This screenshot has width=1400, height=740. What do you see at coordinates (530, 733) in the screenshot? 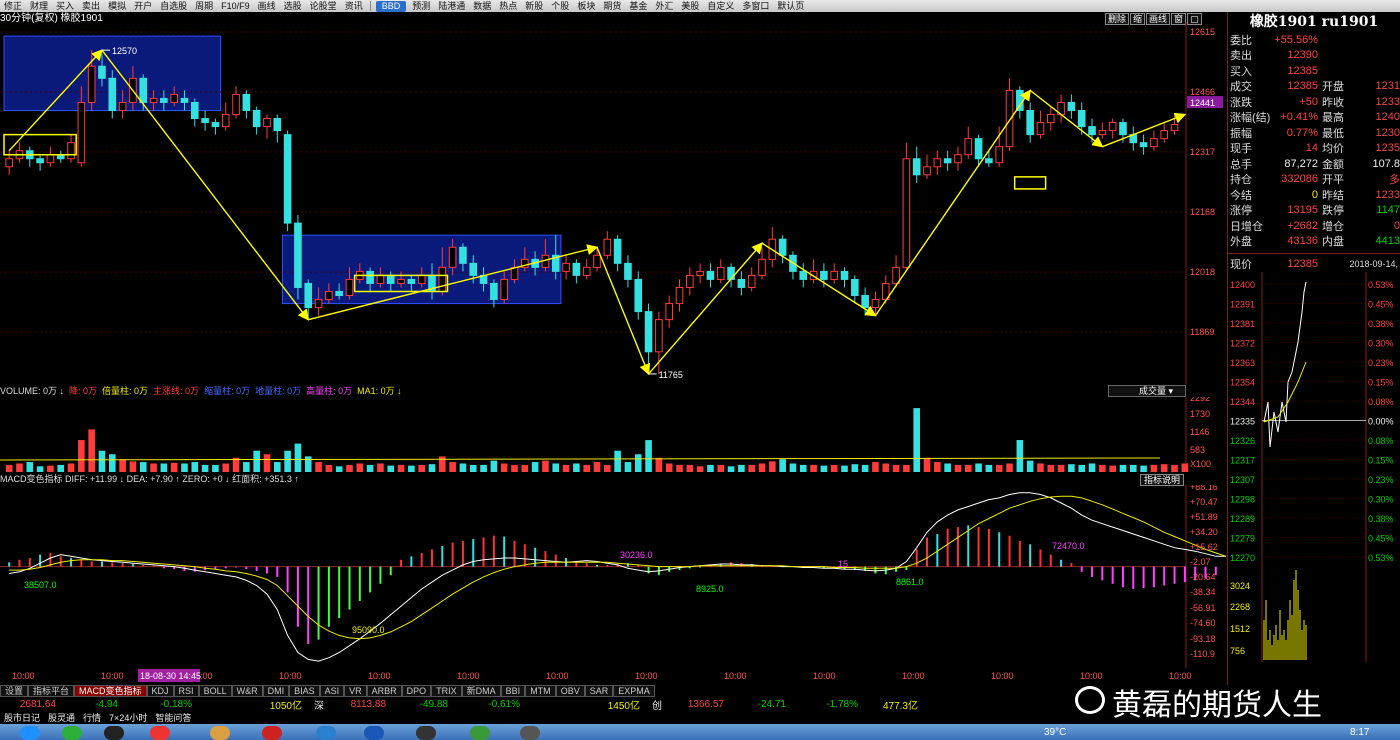
I see `terminal-icon` at bounding box center [530, 733].